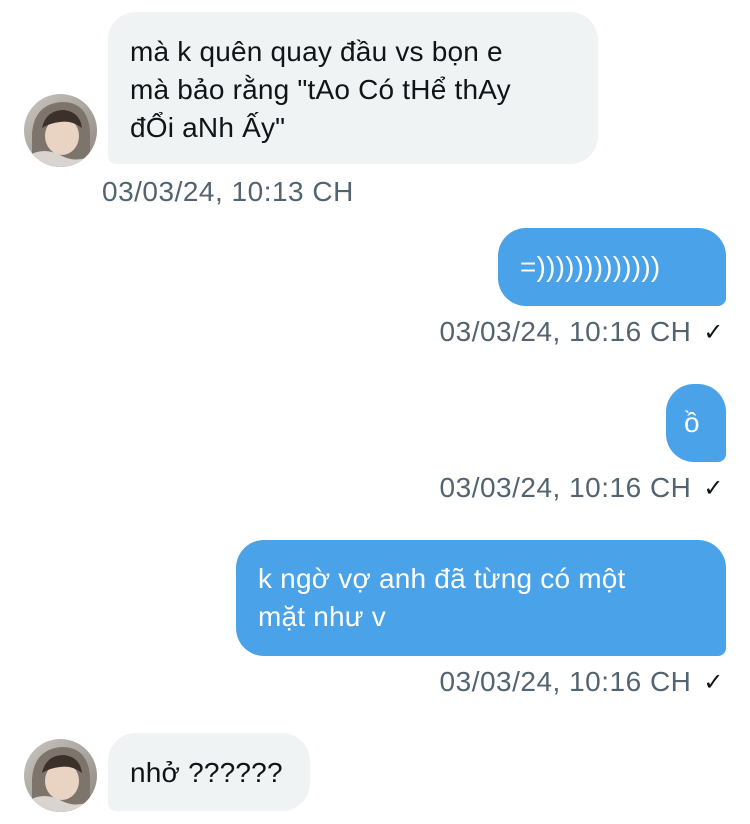 This screenshot has height=824, width=750. What do you see at coordinates (481, 598) in the screenshot?
I see `outgoing-message-bubble: k ngờ vợ anh đã từng có một mặt như v` at bounding box center [481, 598].